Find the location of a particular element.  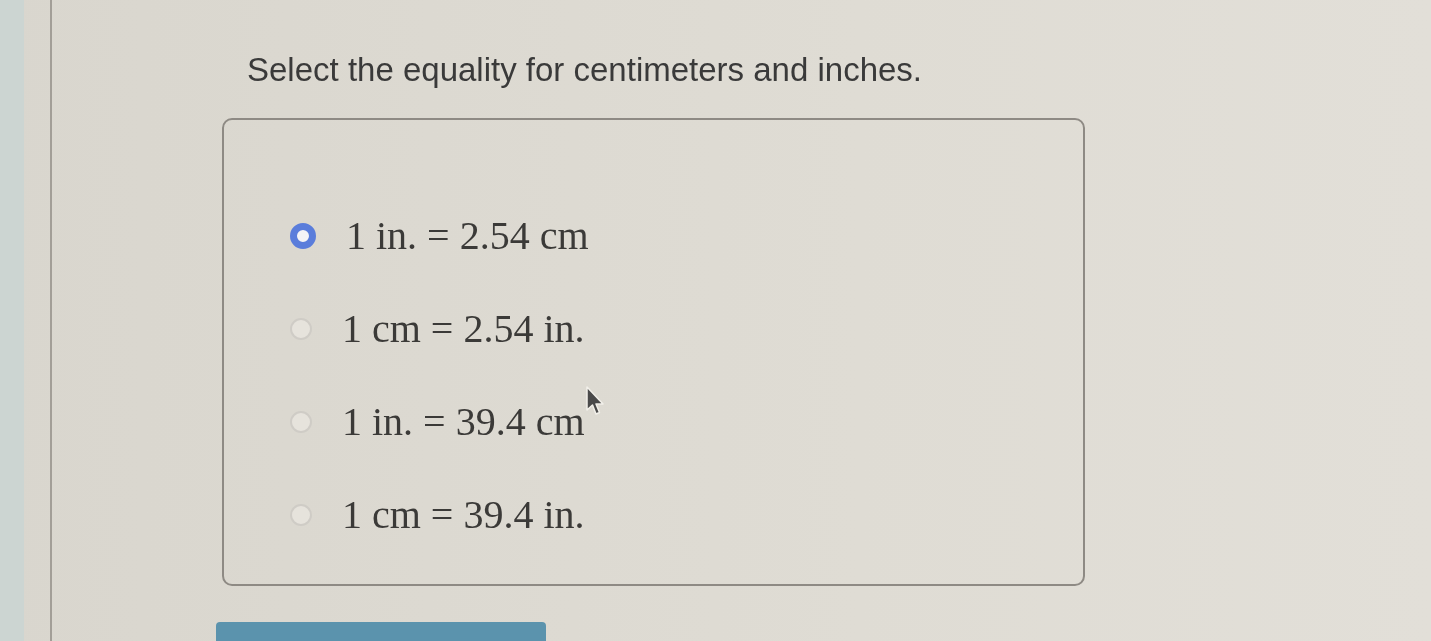

question-text: Select the equality for centimeters and inches. is located at coordinates (585, 70).